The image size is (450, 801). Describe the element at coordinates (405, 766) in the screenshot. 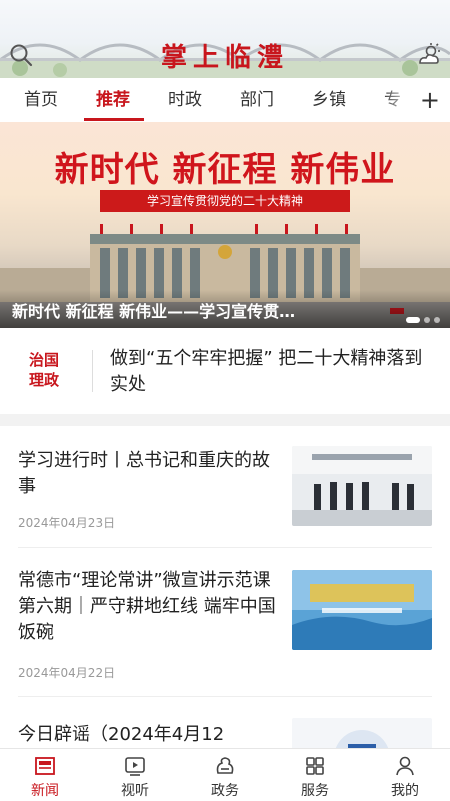

I see `user-icon` at that location.